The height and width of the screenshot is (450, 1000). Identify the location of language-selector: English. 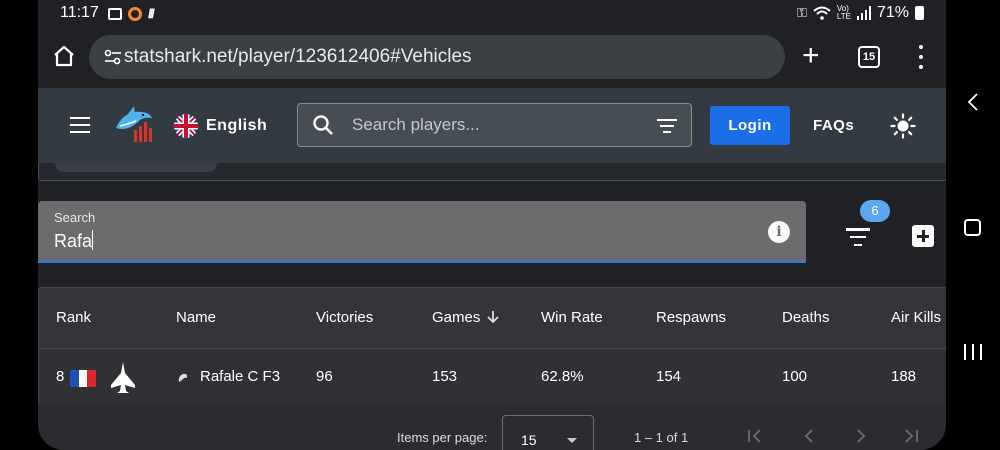
(220, 126).